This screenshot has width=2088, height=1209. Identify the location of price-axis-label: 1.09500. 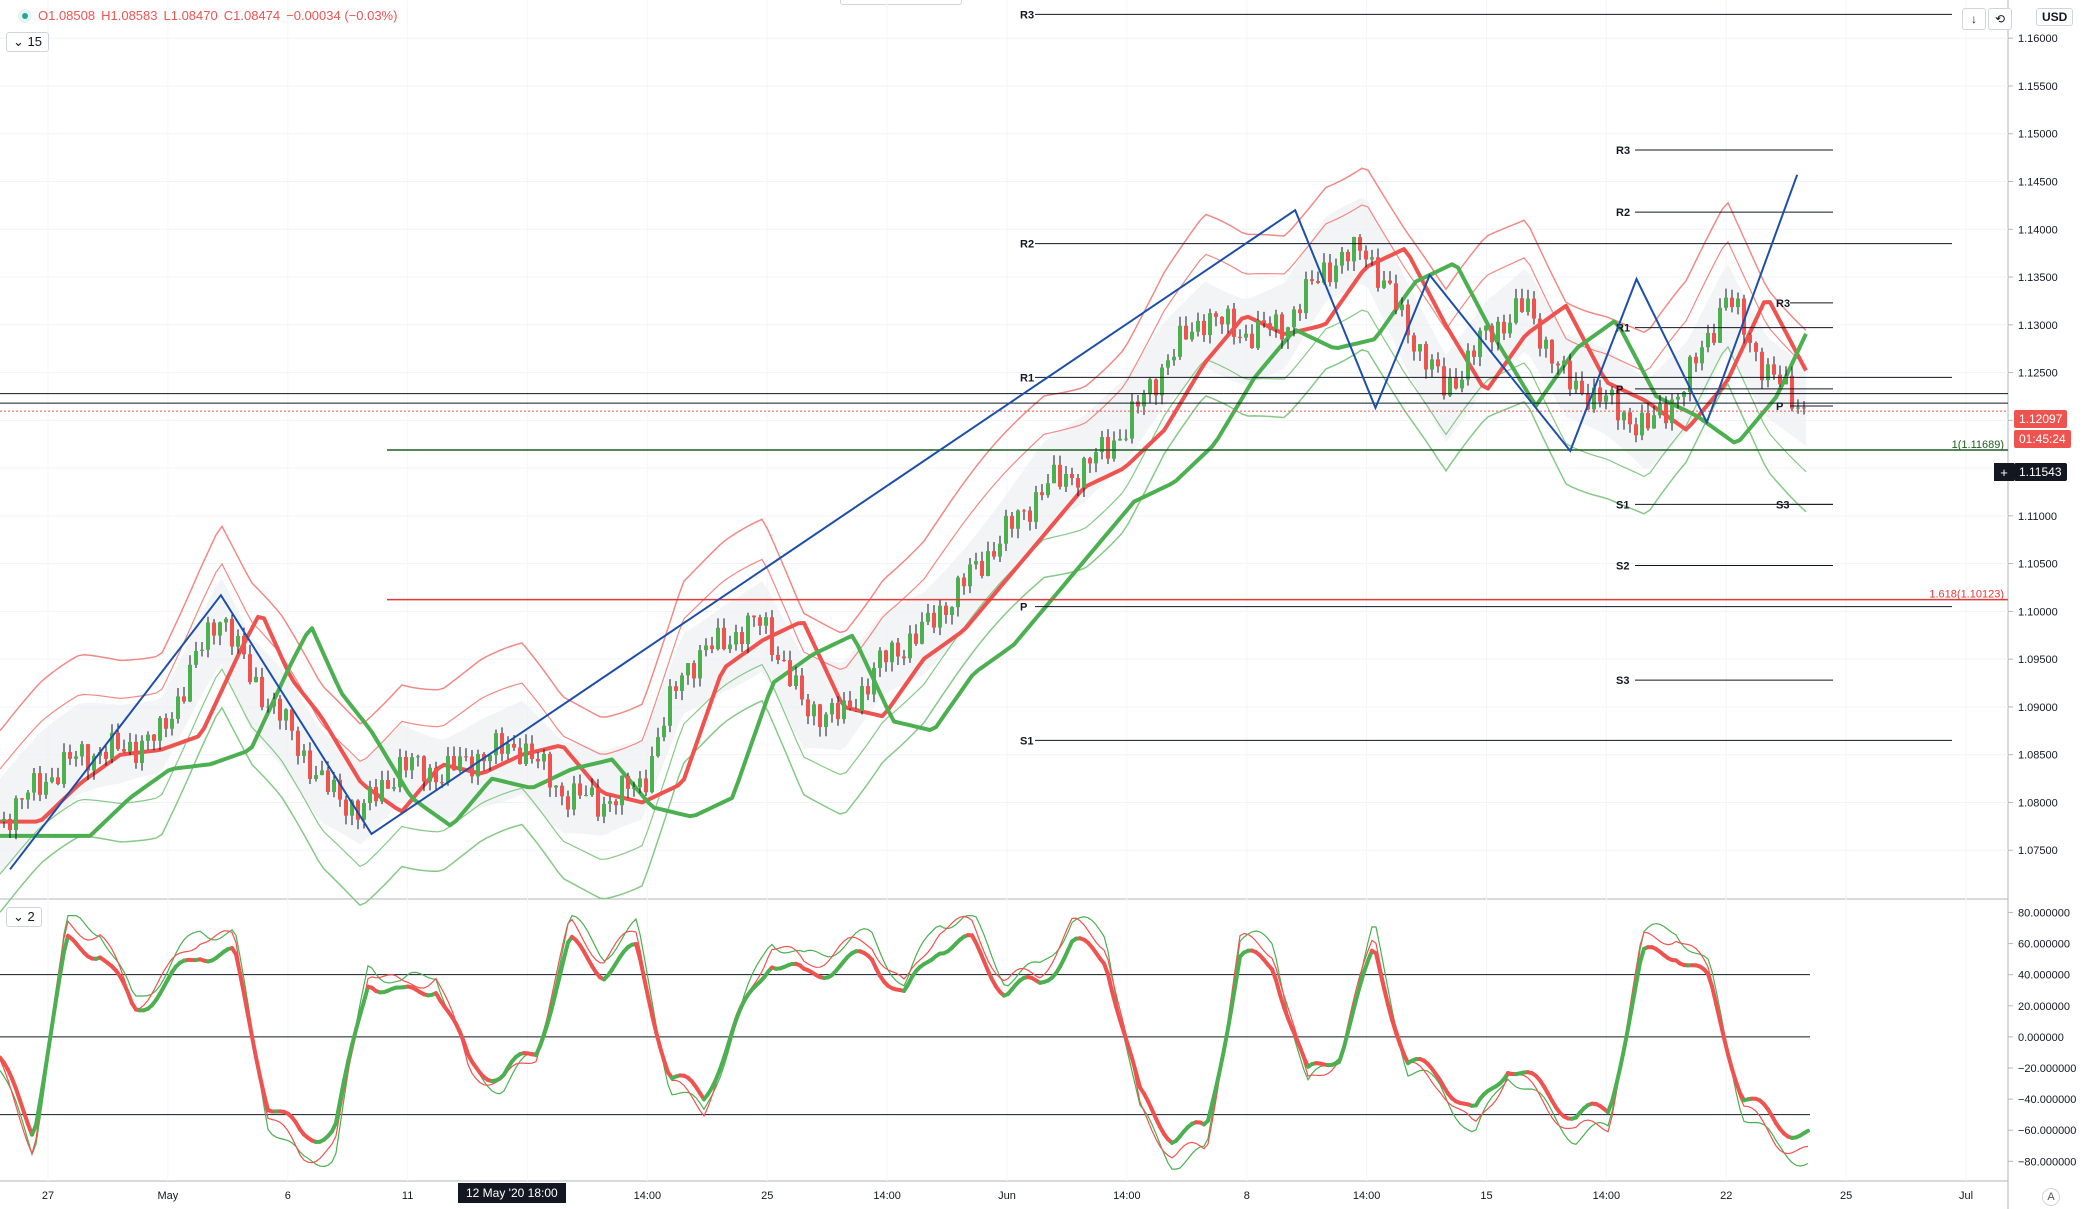
(2038, 660).